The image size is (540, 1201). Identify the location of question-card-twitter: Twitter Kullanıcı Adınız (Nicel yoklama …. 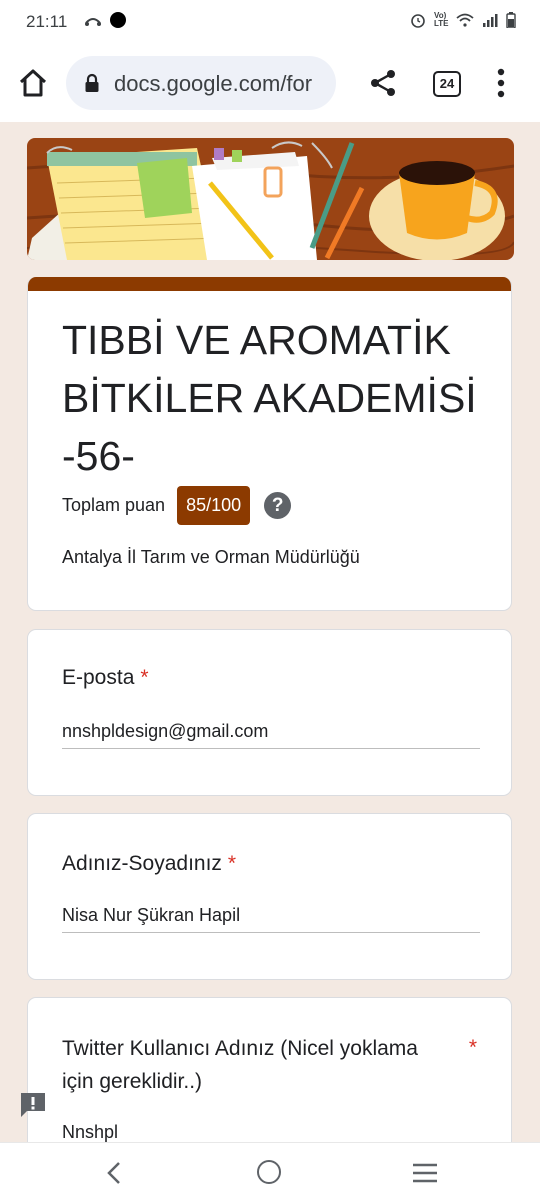
(269, 1077).